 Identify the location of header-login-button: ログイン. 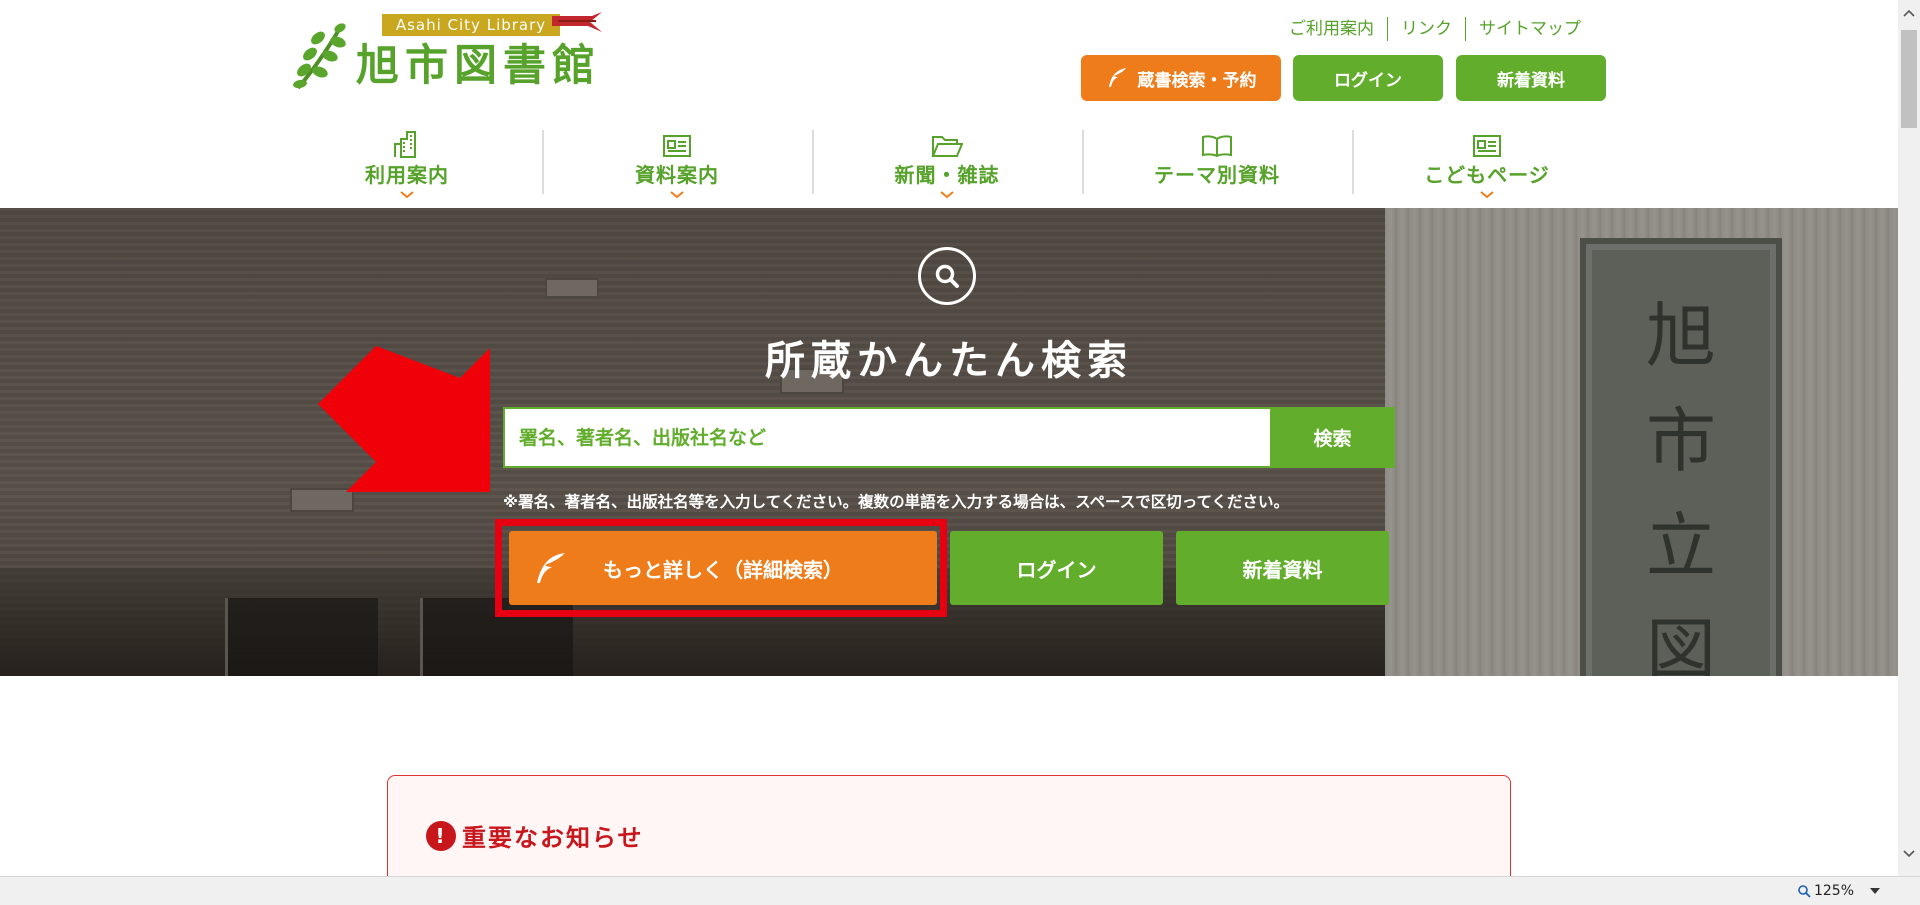
(1368, 78).